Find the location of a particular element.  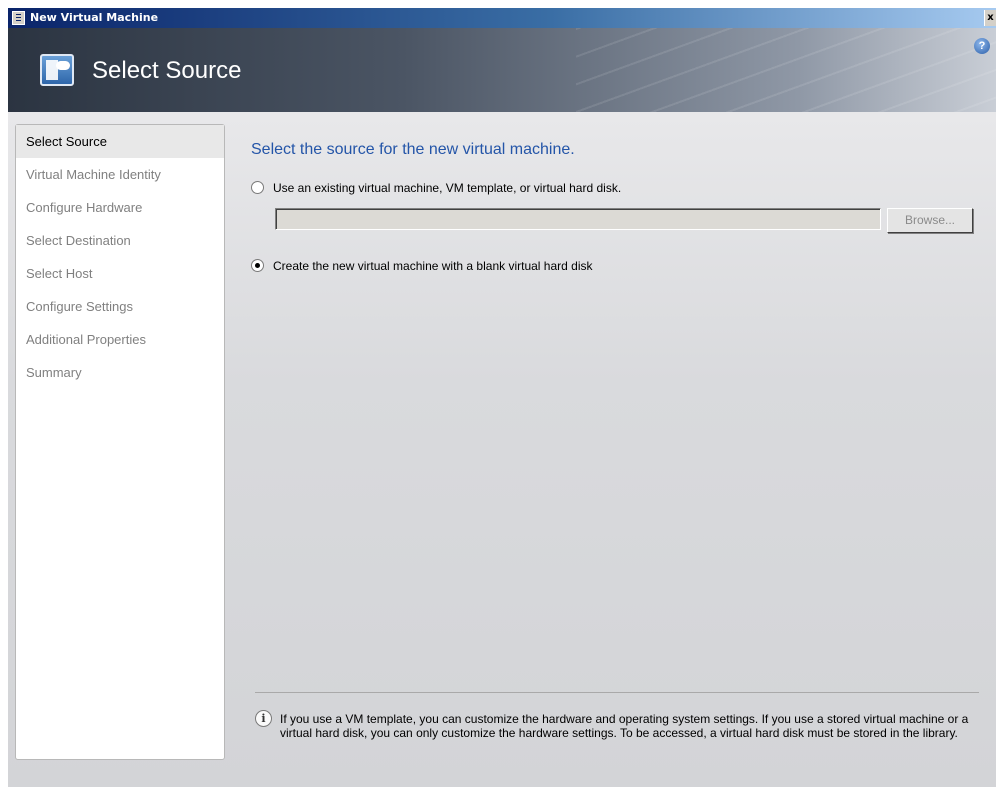

window-title: New Virtual Machine is located at coordinates (94, 17).